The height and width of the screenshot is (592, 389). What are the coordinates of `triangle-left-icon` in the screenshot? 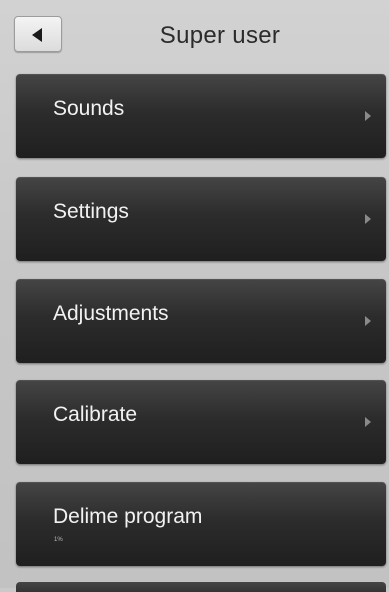 It's located at (37, 35).